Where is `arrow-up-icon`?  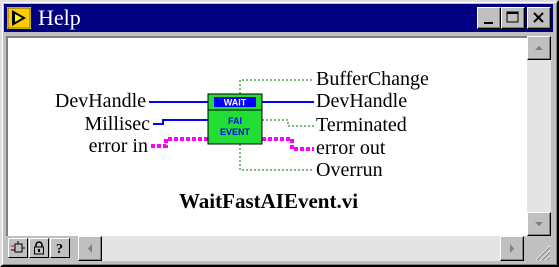
arrow-up-icon is located at coordinates (539, 48).